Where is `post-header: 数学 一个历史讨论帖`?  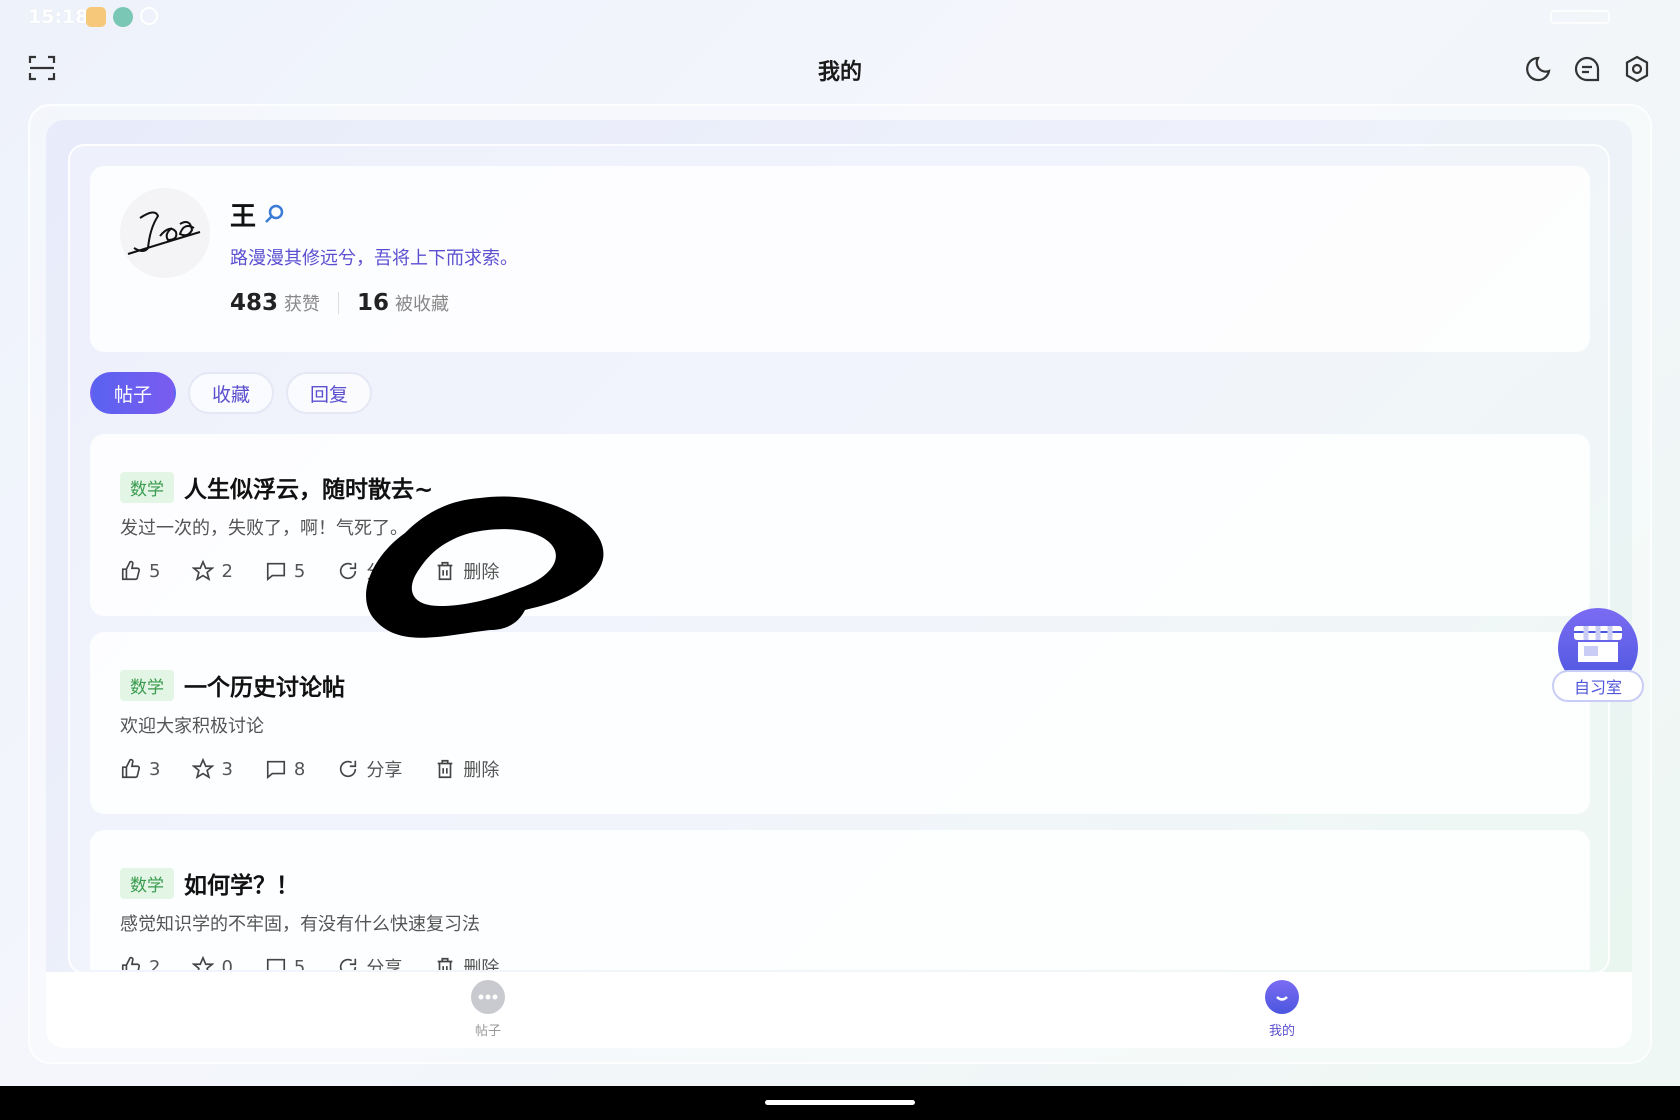
post-header: 数学 一个历史讨论帖 is located at coordinates (232, 685).